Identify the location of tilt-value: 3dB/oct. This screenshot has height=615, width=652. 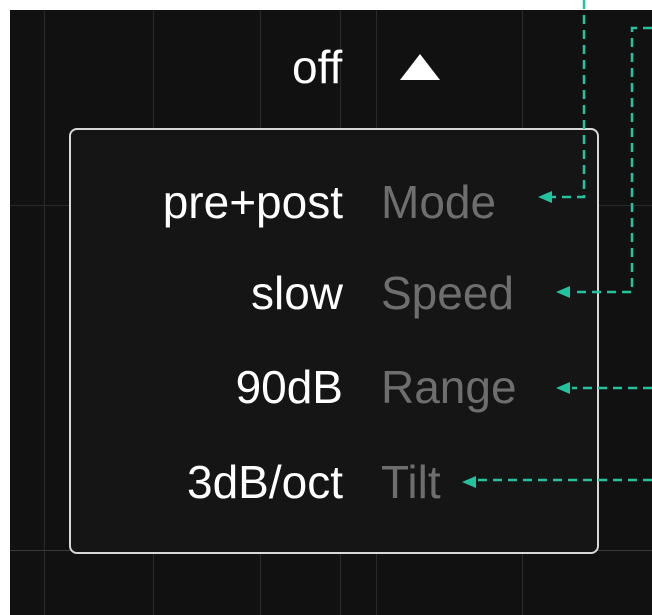
(265, 482).